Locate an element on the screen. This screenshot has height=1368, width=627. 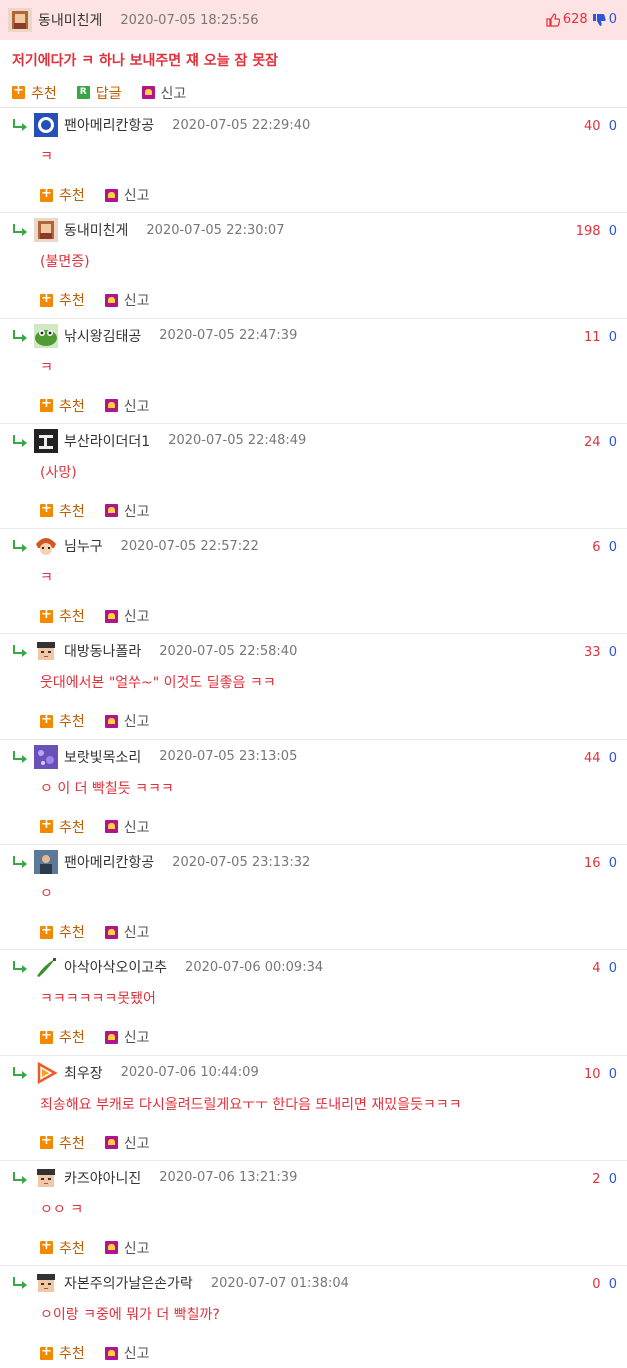
reply-button: R 답글 is located at coordinates (99, 93).